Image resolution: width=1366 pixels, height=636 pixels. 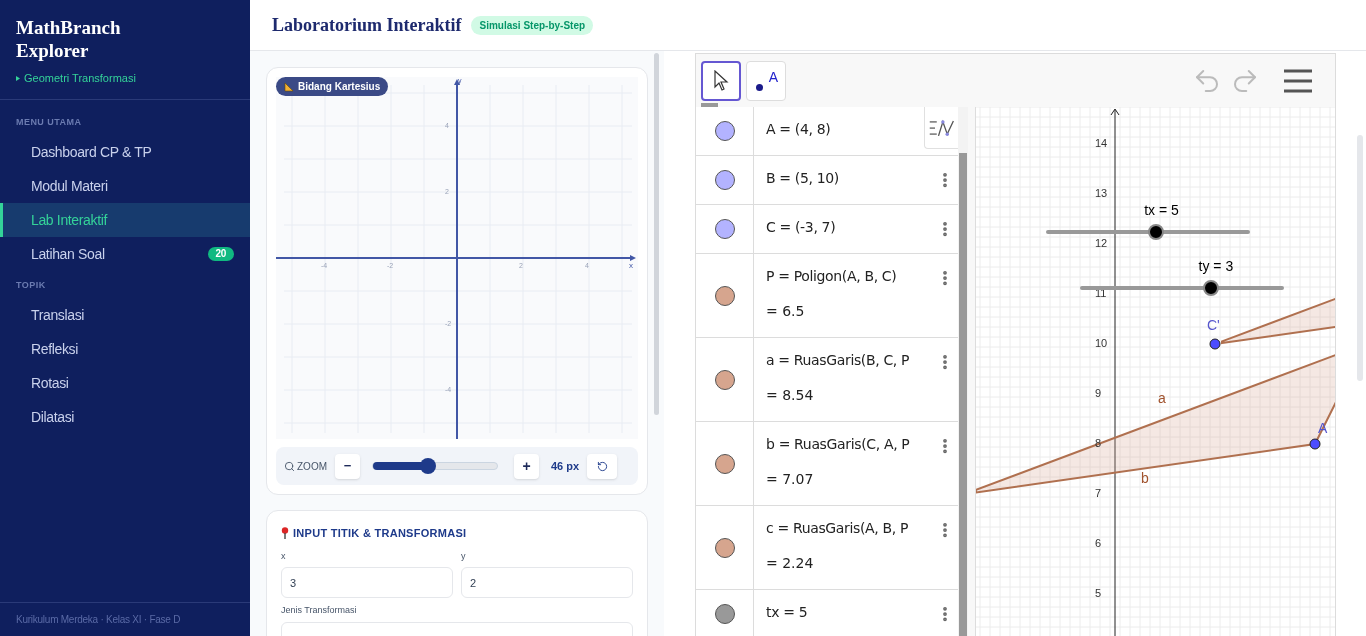 I want to click on segment-label: a, so click(x=1162, y=398).